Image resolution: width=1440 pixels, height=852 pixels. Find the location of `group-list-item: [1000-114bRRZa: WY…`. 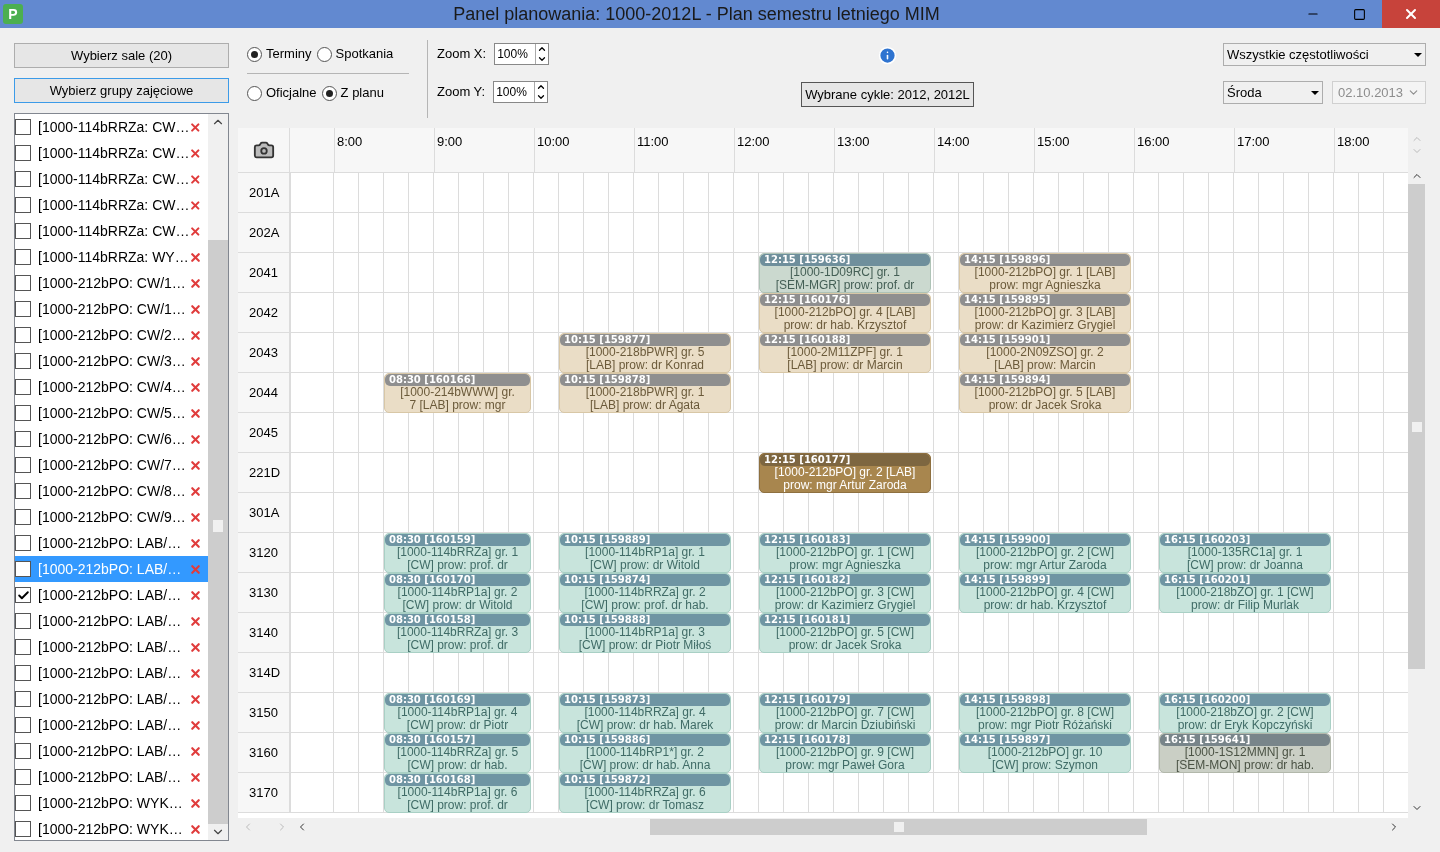

group-list-item: [1000-114bRRZa: WY… is located at coordinates (111, 257).